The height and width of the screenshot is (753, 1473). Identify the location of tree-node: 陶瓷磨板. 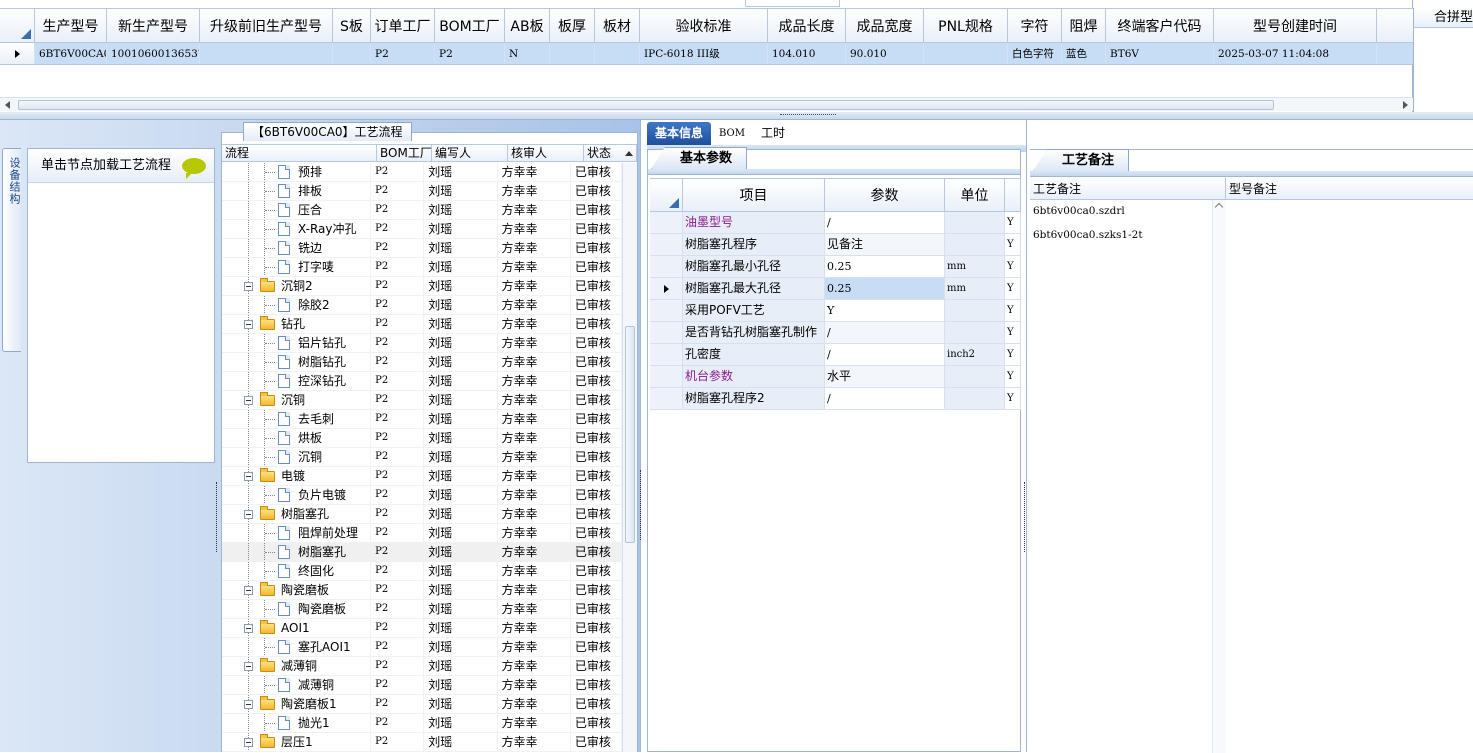
(297, 609).